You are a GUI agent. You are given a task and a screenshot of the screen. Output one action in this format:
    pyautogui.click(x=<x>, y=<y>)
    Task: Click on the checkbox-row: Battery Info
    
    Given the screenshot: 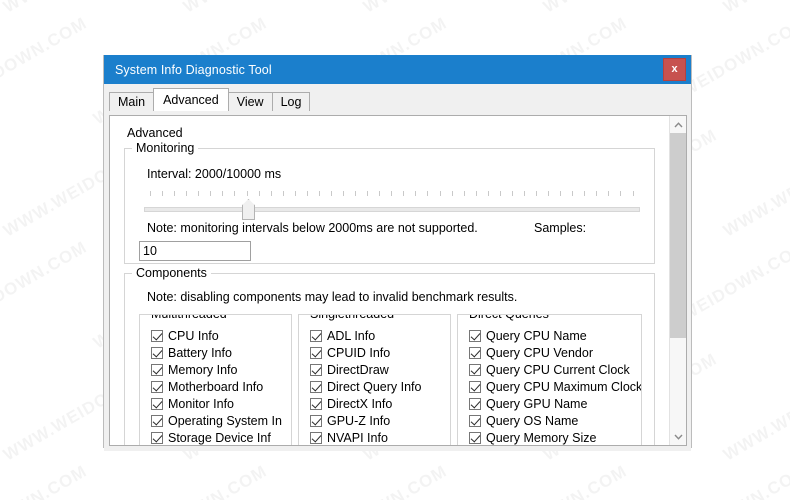 What is the action you would take?
    pyautogui.click(x=221, y=352)
    